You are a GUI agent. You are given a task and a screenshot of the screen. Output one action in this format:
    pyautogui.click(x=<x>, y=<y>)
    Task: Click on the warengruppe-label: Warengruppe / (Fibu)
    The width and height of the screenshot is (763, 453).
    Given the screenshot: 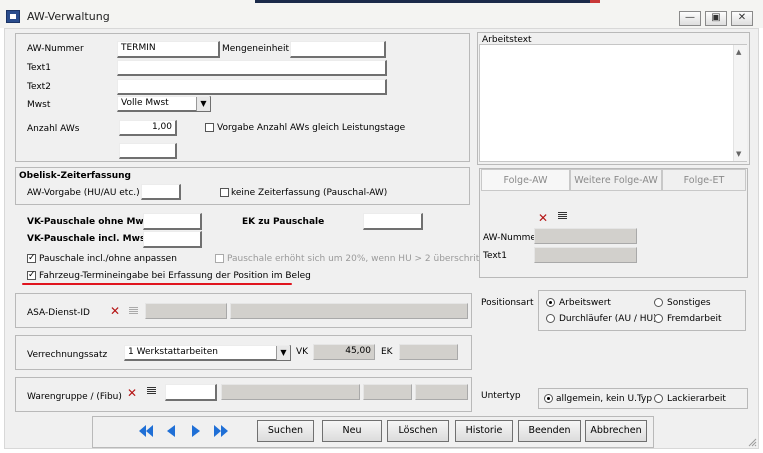 What is the action you would take?
    pyautogui.click(x=74, y=397)
    